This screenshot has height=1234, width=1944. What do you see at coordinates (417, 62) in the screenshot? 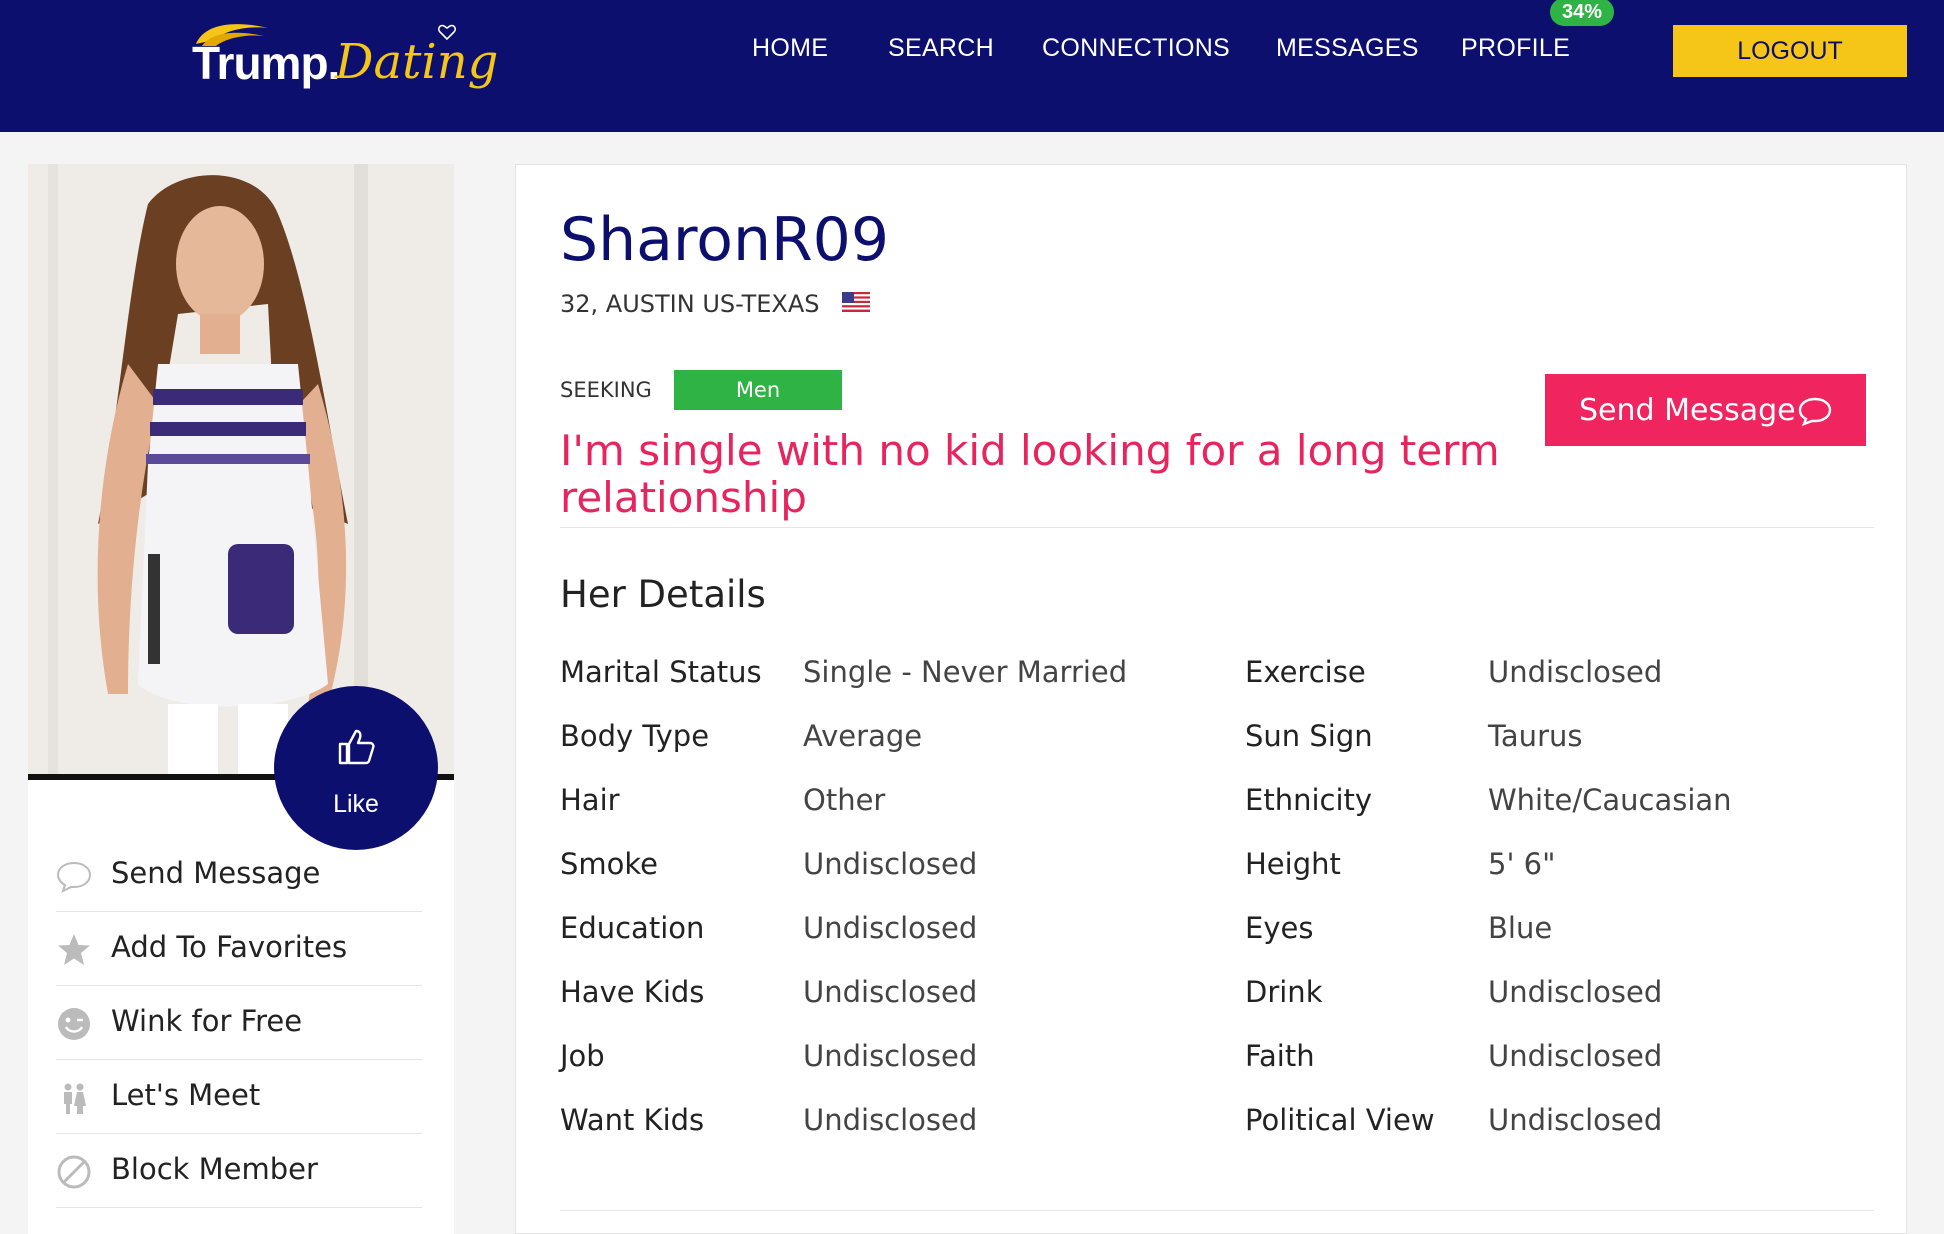
I see `logo-script: Dating` at bounding box center [417, 62].